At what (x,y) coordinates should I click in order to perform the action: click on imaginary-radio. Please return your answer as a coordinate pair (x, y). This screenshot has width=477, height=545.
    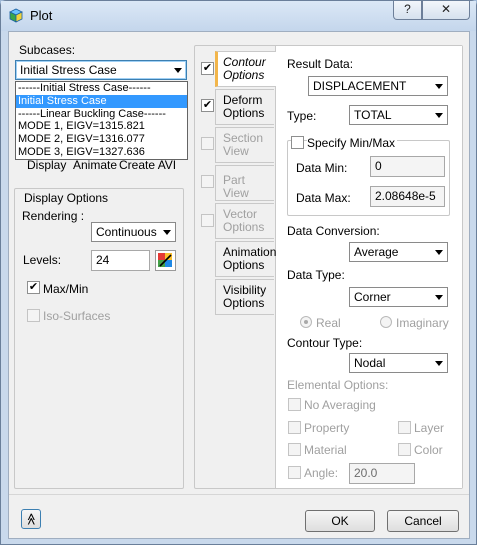
    Looking at the image, I should click on (386, 322).